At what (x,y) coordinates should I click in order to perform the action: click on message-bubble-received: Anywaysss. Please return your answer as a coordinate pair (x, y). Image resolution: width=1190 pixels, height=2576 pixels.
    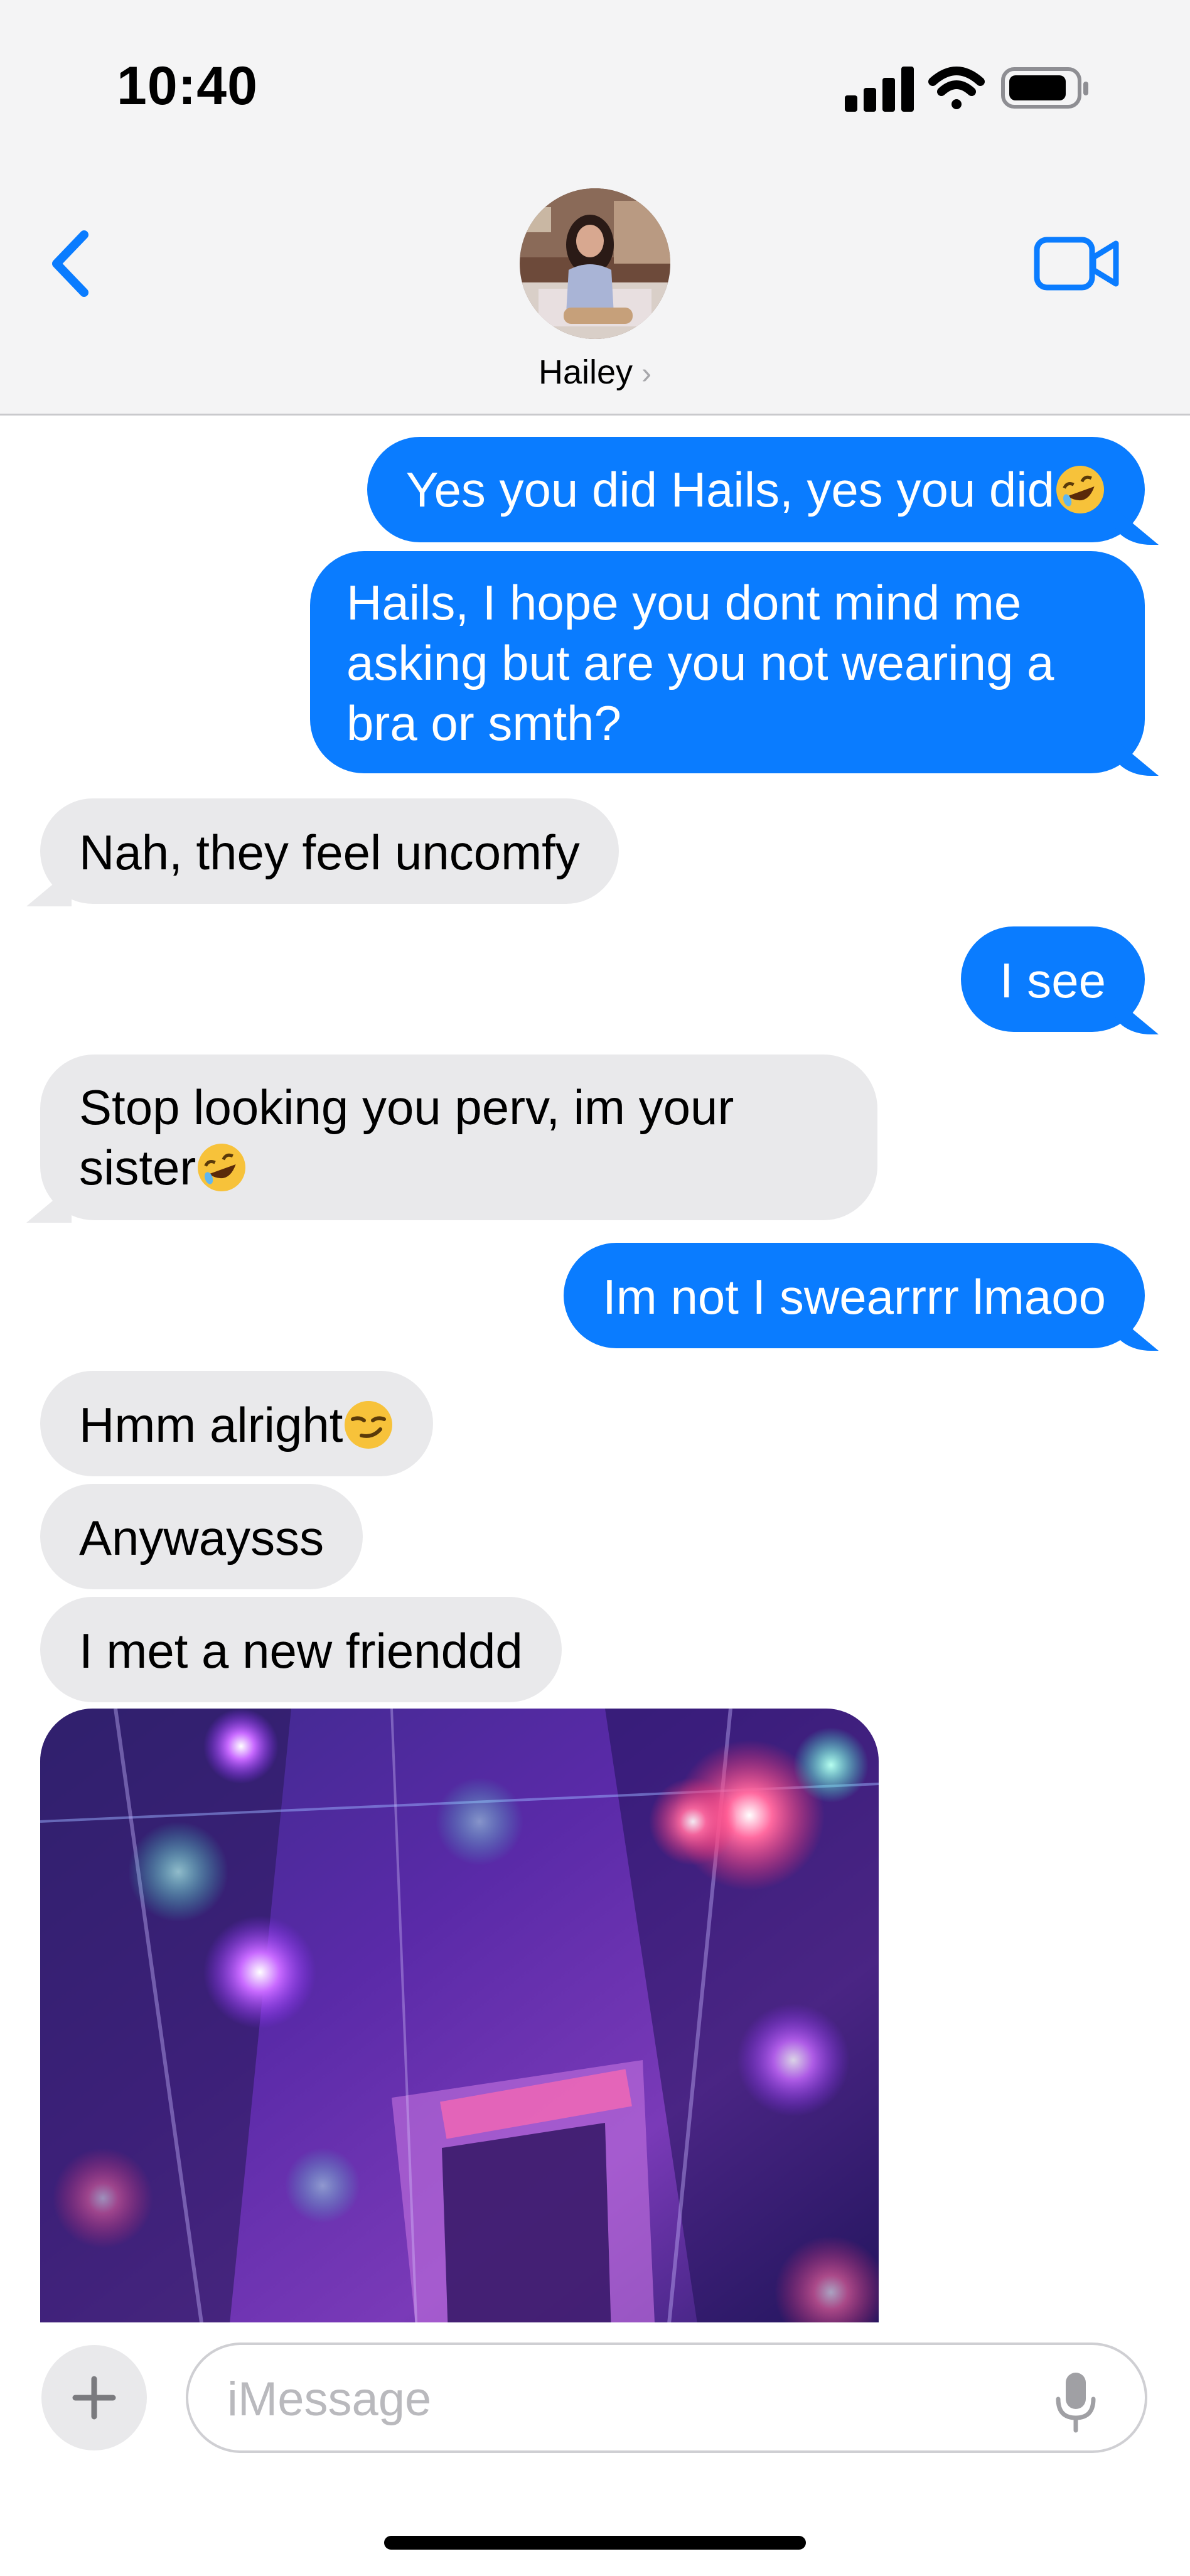
    Looking at the image, I should click on (201, 1536).